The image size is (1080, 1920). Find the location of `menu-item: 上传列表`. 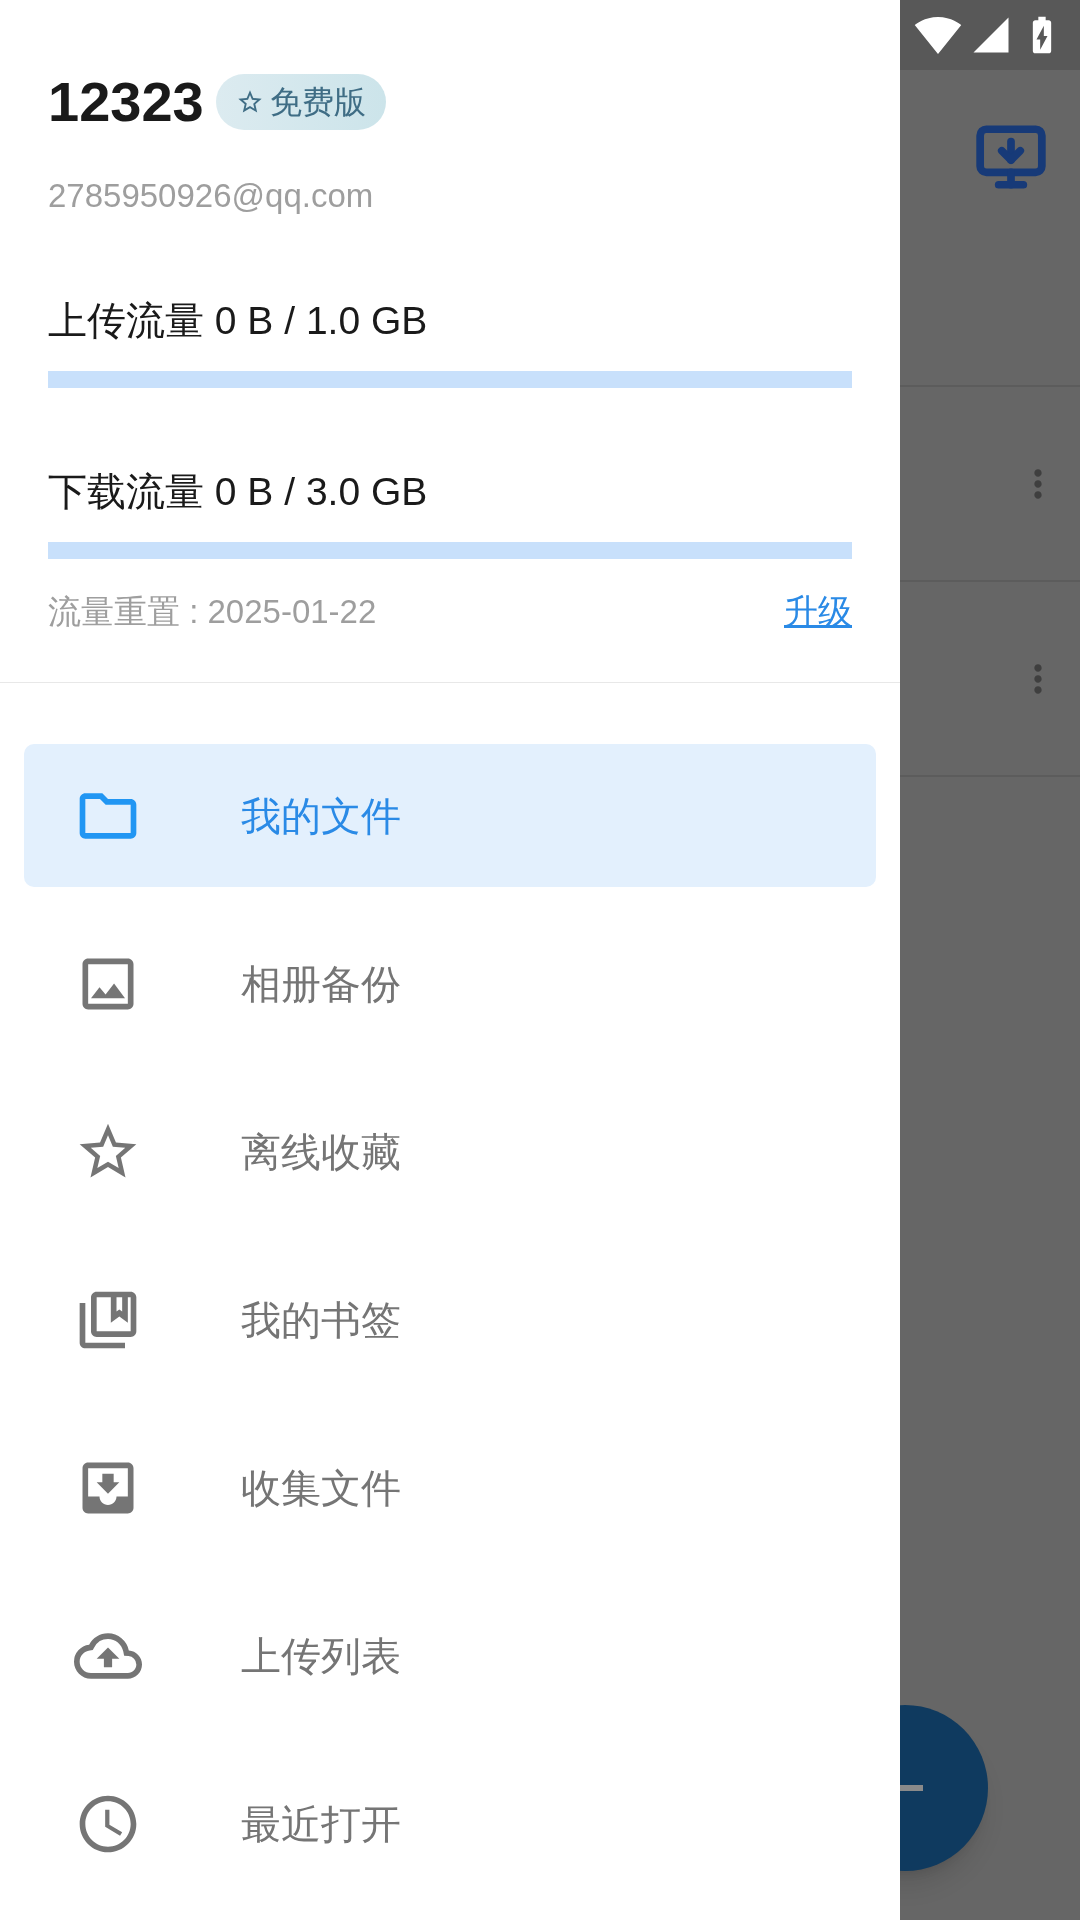

menu-item: 上传列表 is located at coordinates (450, 1655).